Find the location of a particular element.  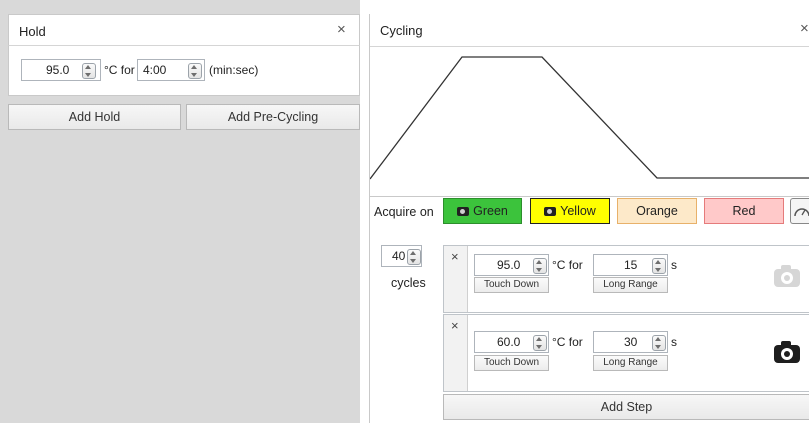

step-2-acquire-camera-icon is located at coordinates (787, 352).